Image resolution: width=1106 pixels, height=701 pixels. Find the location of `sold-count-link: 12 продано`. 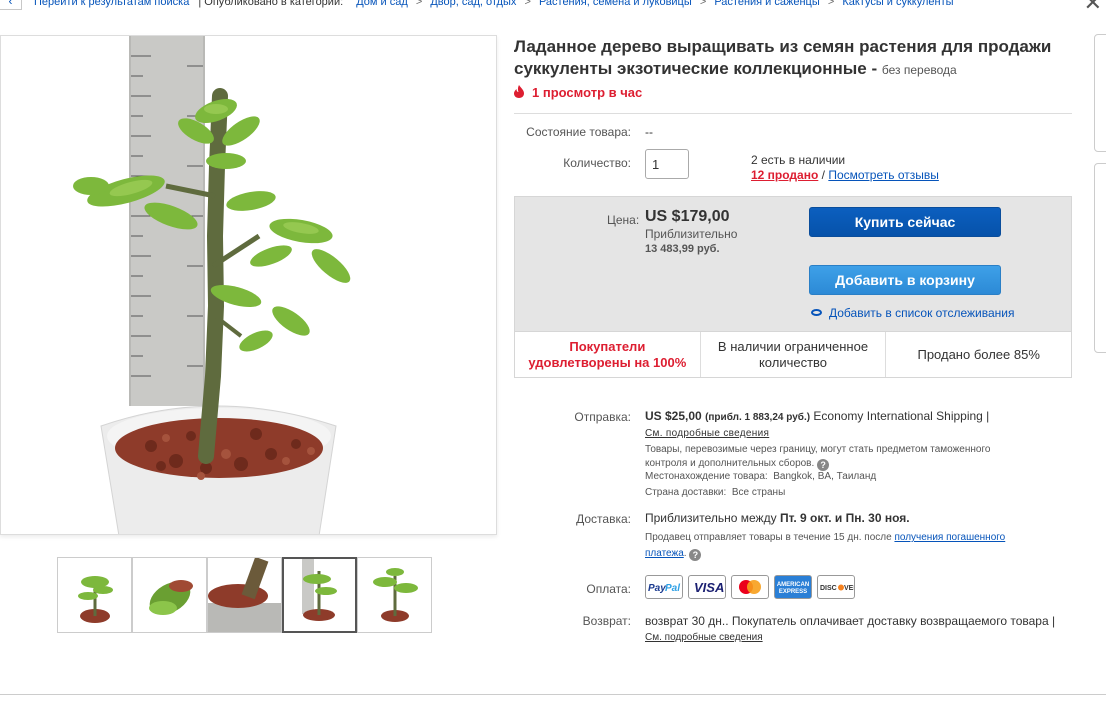

sold-count-link: 12 продано is located at coordinates (784, 175).